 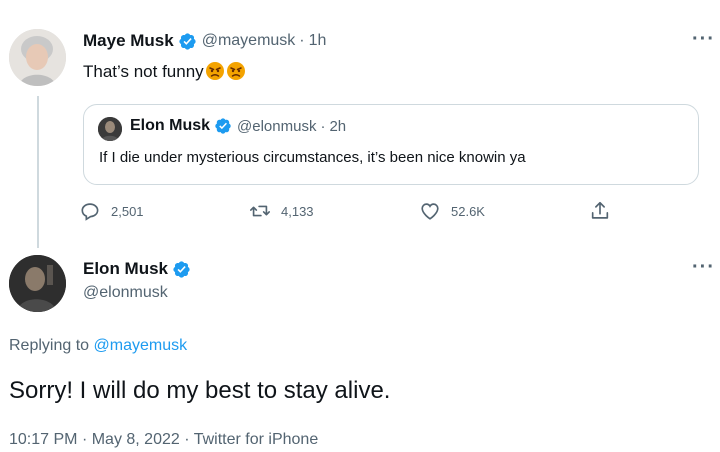 I want to click on reply-tweet-header: Elon Musk, so click(x=137, y=269).